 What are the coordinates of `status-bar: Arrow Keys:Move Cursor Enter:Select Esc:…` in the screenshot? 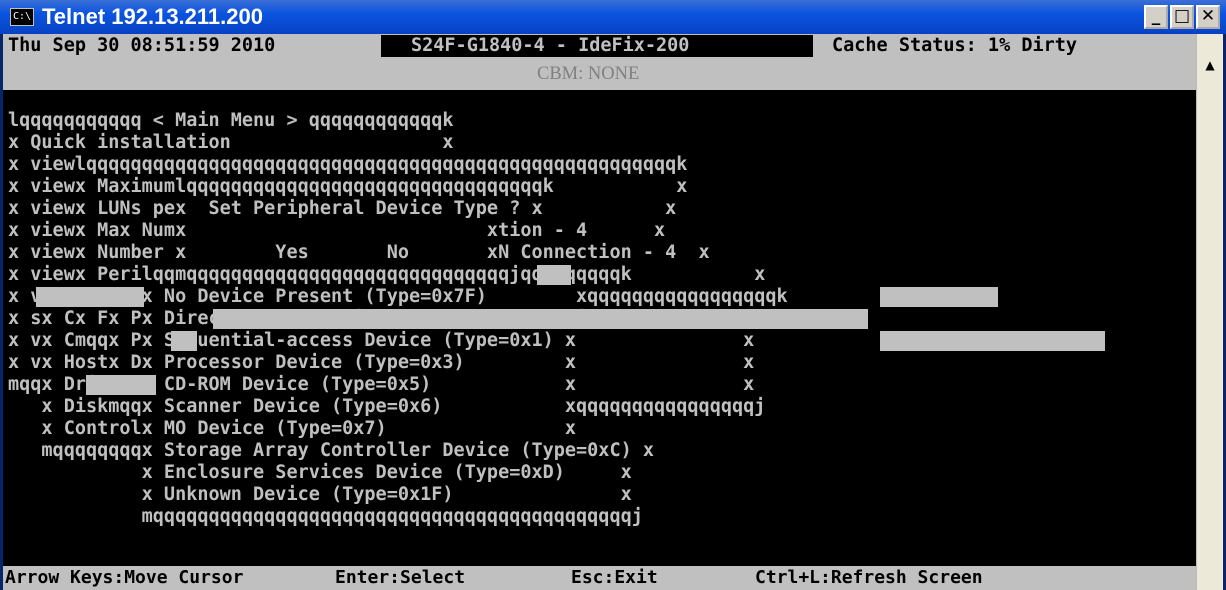 It's located at (599, 578).